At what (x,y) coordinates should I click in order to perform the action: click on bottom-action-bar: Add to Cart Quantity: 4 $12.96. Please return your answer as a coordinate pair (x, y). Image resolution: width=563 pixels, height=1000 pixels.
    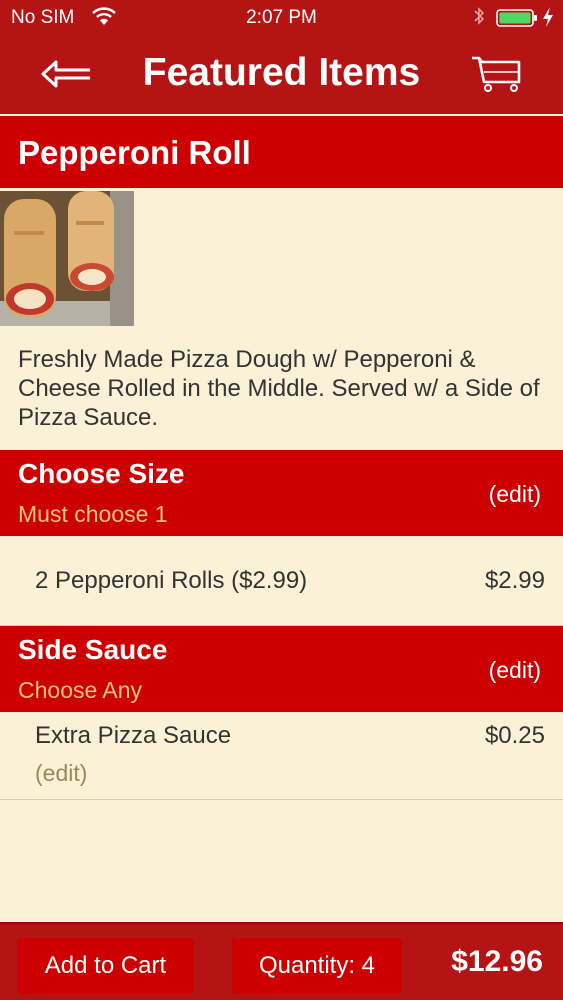
    Looking at the image, I should click on (281, 961).